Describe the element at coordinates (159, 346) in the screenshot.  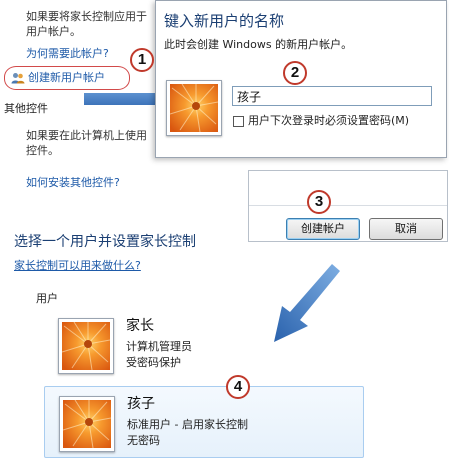
I see `user-account-type: 计算机管理员` at that location.